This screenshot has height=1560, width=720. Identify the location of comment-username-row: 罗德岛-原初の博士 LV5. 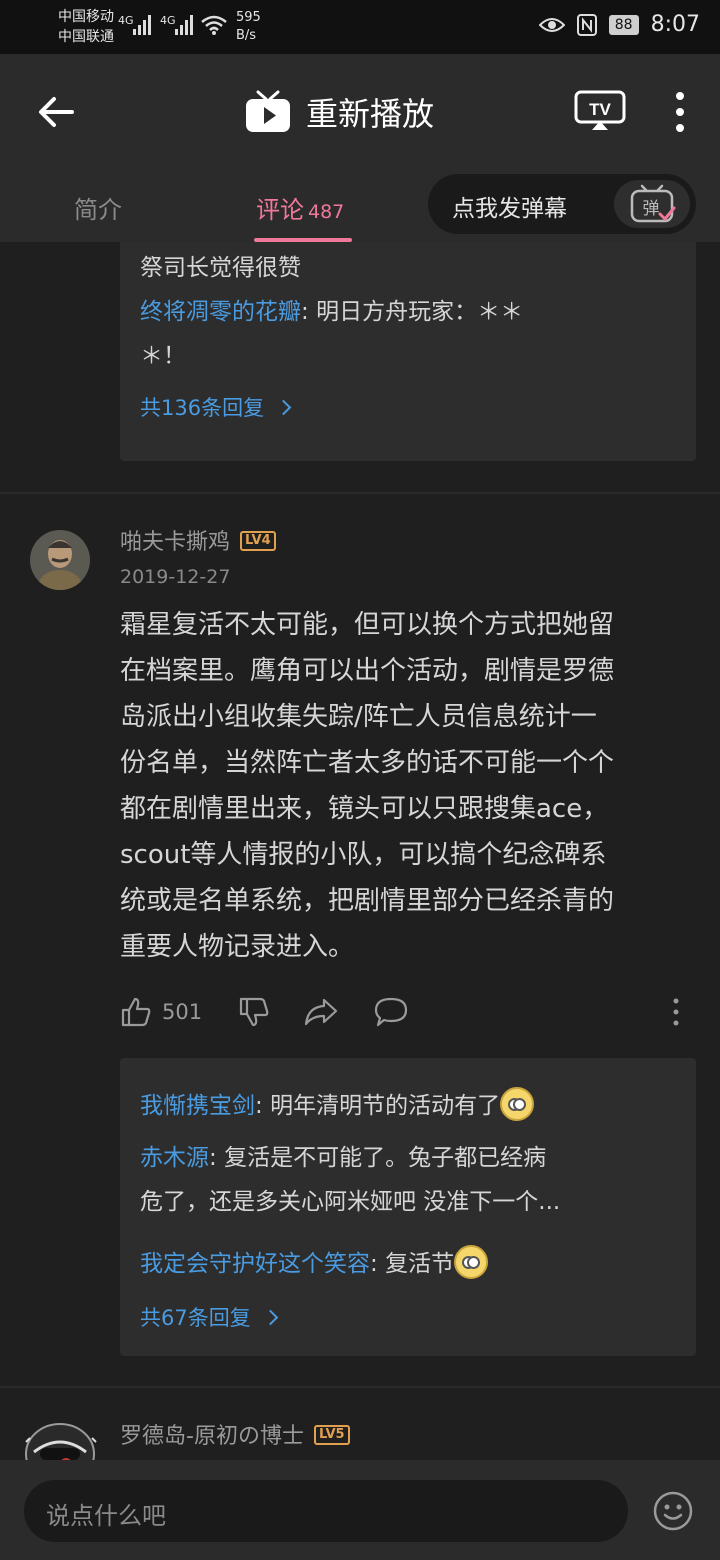
(235, 1434).